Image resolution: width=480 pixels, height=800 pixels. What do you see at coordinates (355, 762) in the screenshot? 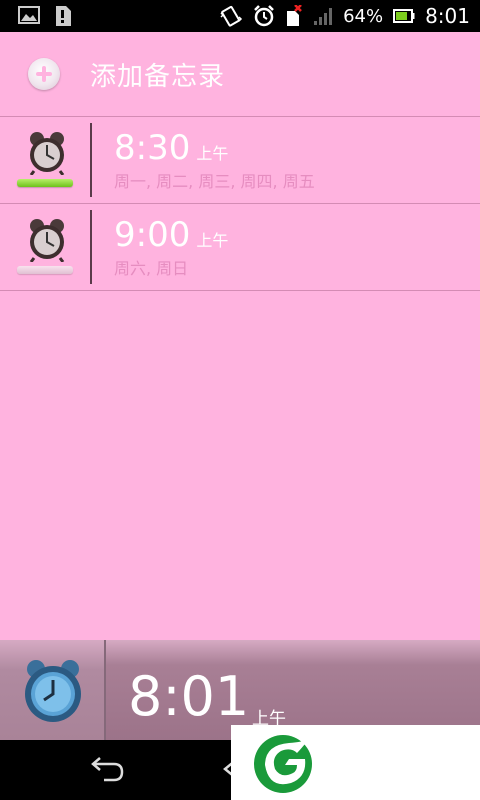
I see `logo-overlay` at bounding box center [355, 762].